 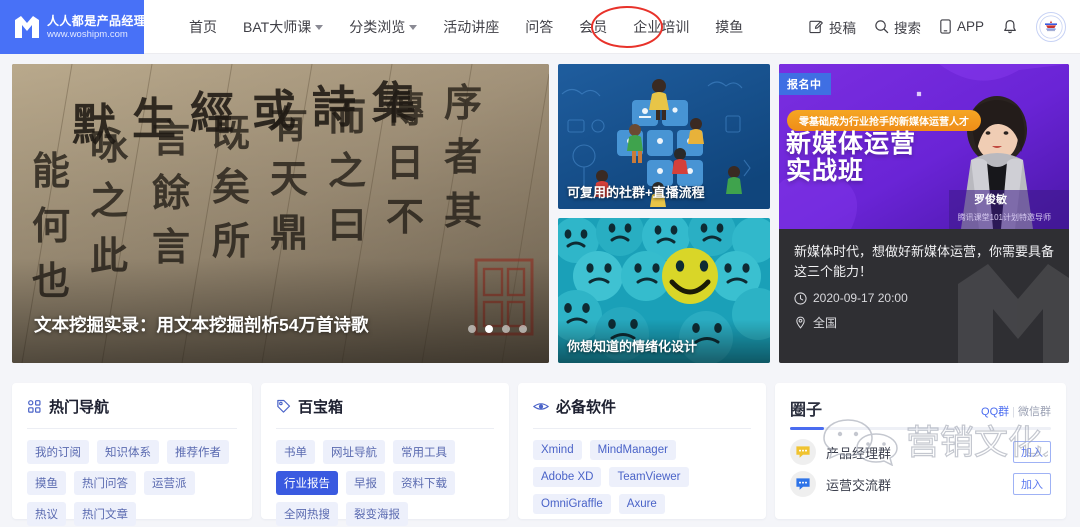 I want to click on circles-inner: 圈子 QQ群 | 微信群 产品经理群 加入 运营交流群 加入 营销文化, so click(x=933, y=446).